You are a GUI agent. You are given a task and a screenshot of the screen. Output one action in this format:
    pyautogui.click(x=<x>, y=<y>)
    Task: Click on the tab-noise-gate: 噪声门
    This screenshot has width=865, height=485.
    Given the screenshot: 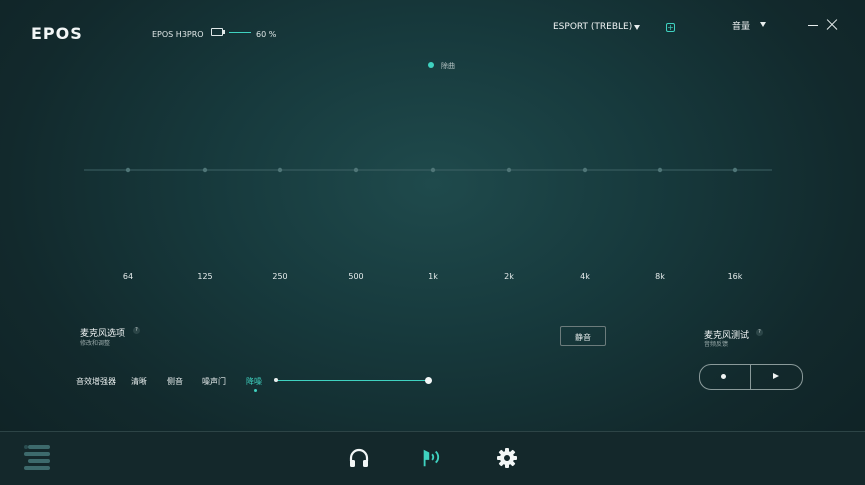 What is the action you would take?
    pyautogui.click(x=214, y=381)
    